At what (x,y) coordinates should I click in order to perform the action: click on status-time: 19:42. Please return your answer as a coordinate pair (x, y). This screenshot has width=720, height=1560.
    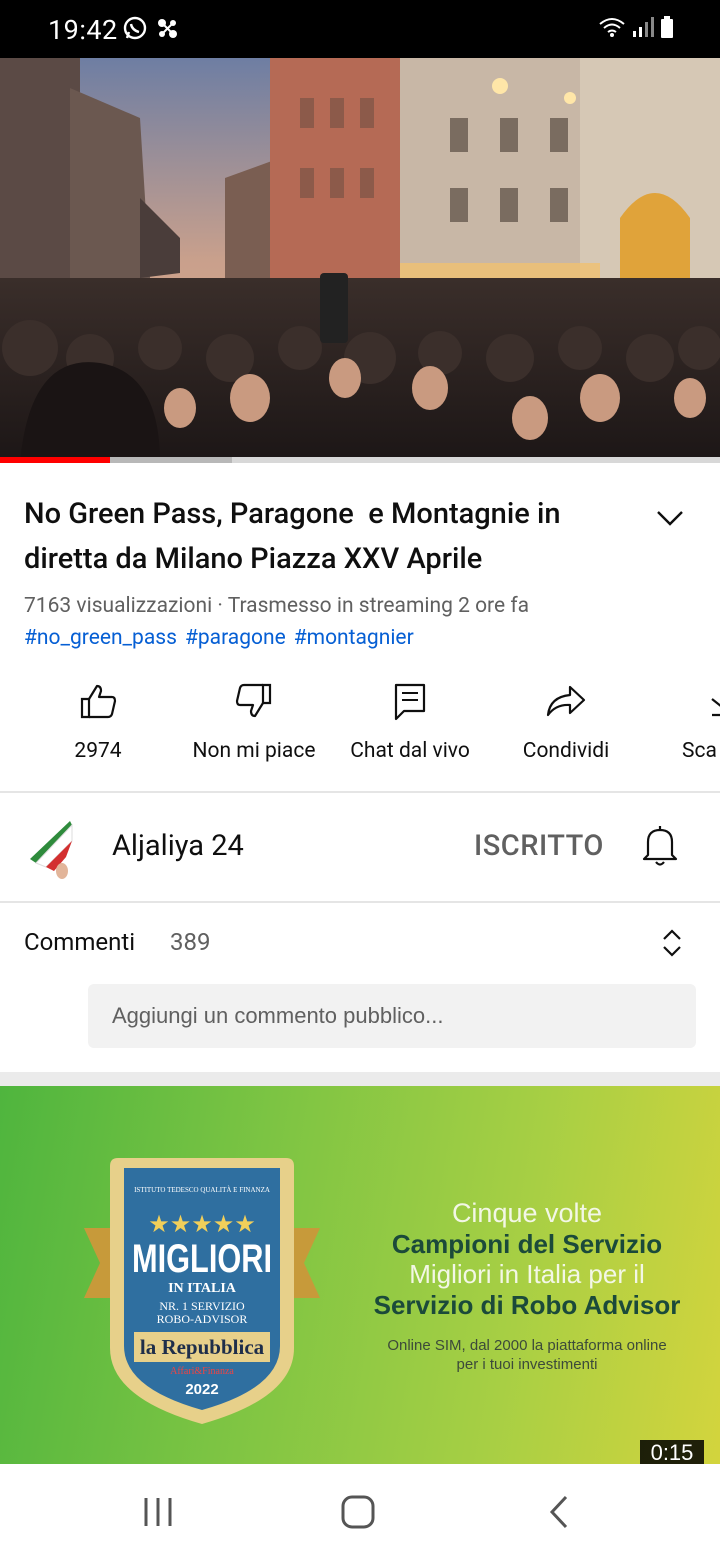
    Looking at the image, I should click on (83, 30).